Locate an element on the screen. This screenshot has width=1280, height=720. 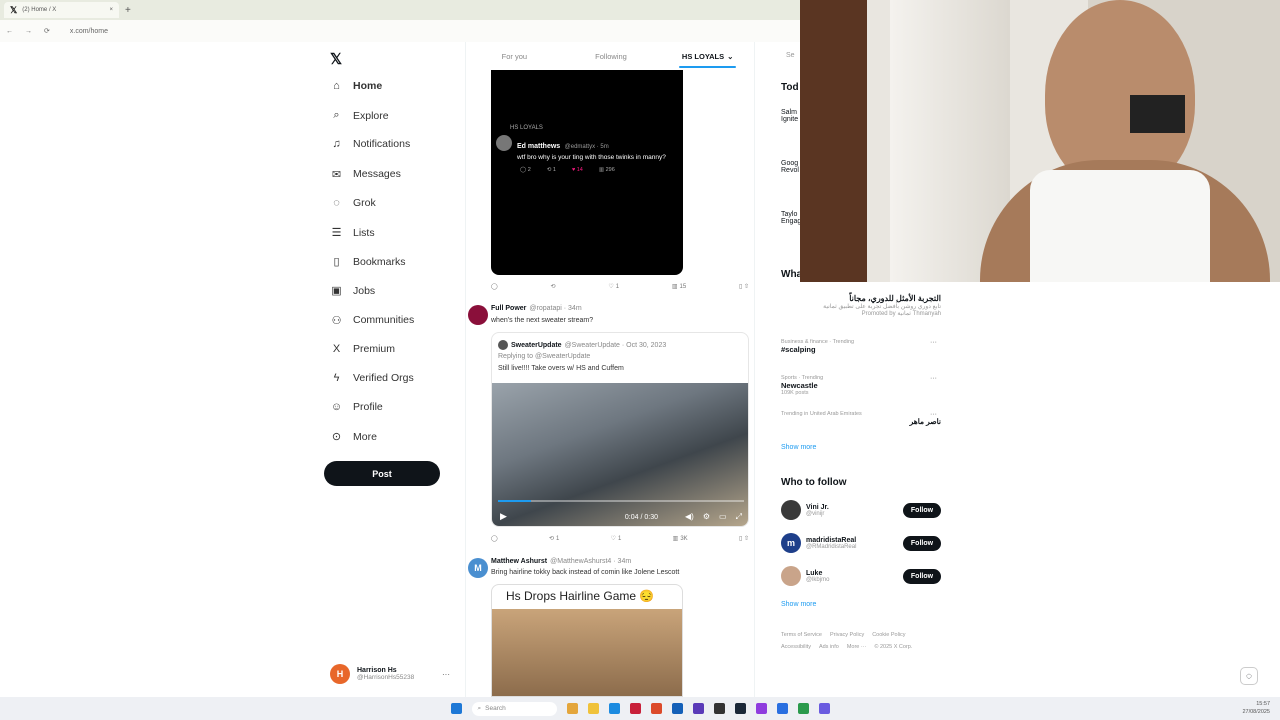
sidebar-item-grok: ◌ Grok is located at coordinates (353, 203).